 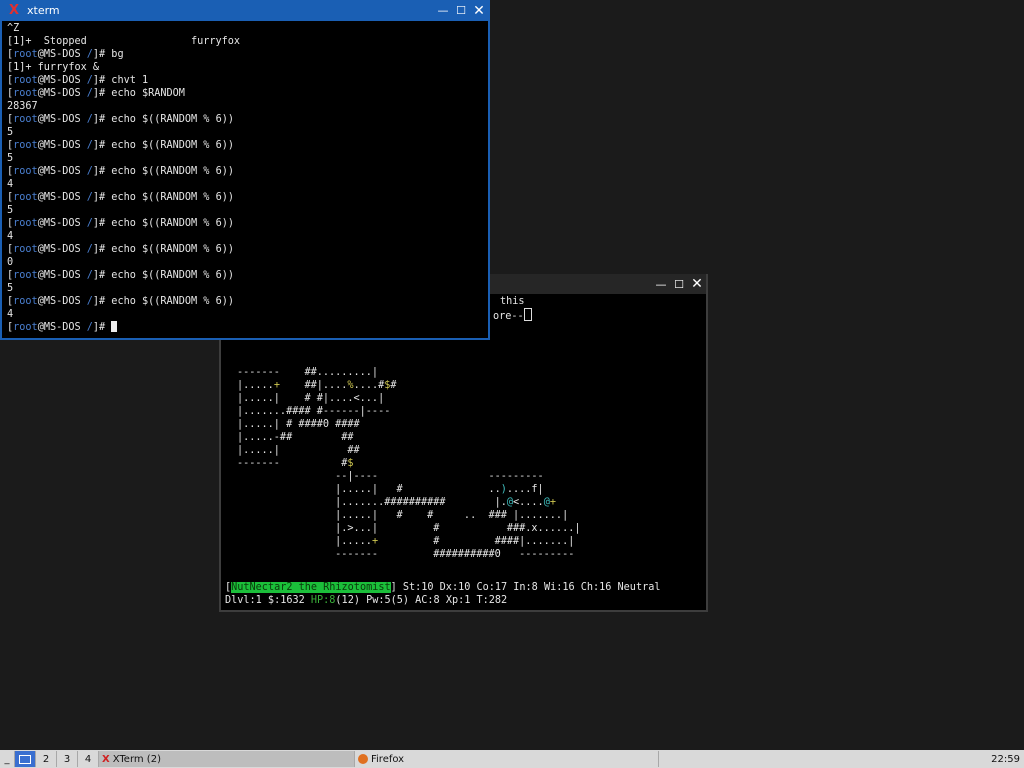 What do you see at coordinates (53, 67) in the screenshot?
I see `terminal-line: [1]+ furryfox &` at bounding box center [53, 67].